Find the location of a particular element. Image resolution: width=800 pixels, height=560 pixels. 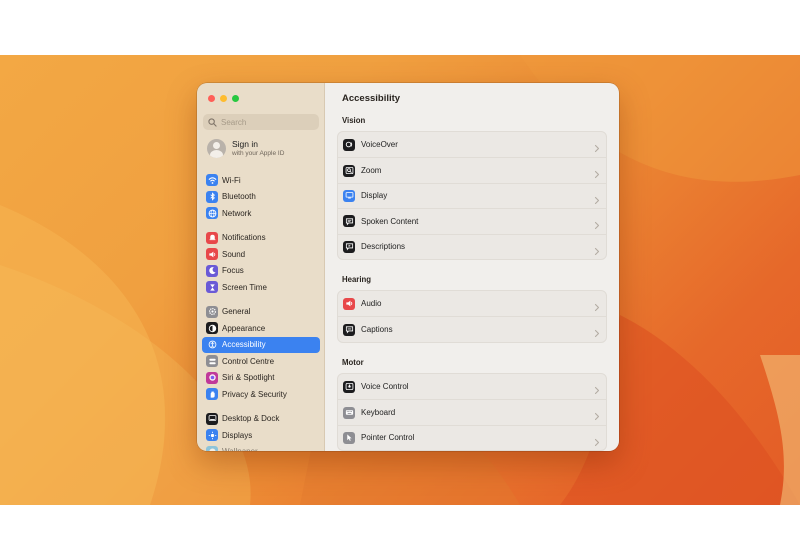

settings-row-descriptions: Descriptions is located at coordinates (472, 246).